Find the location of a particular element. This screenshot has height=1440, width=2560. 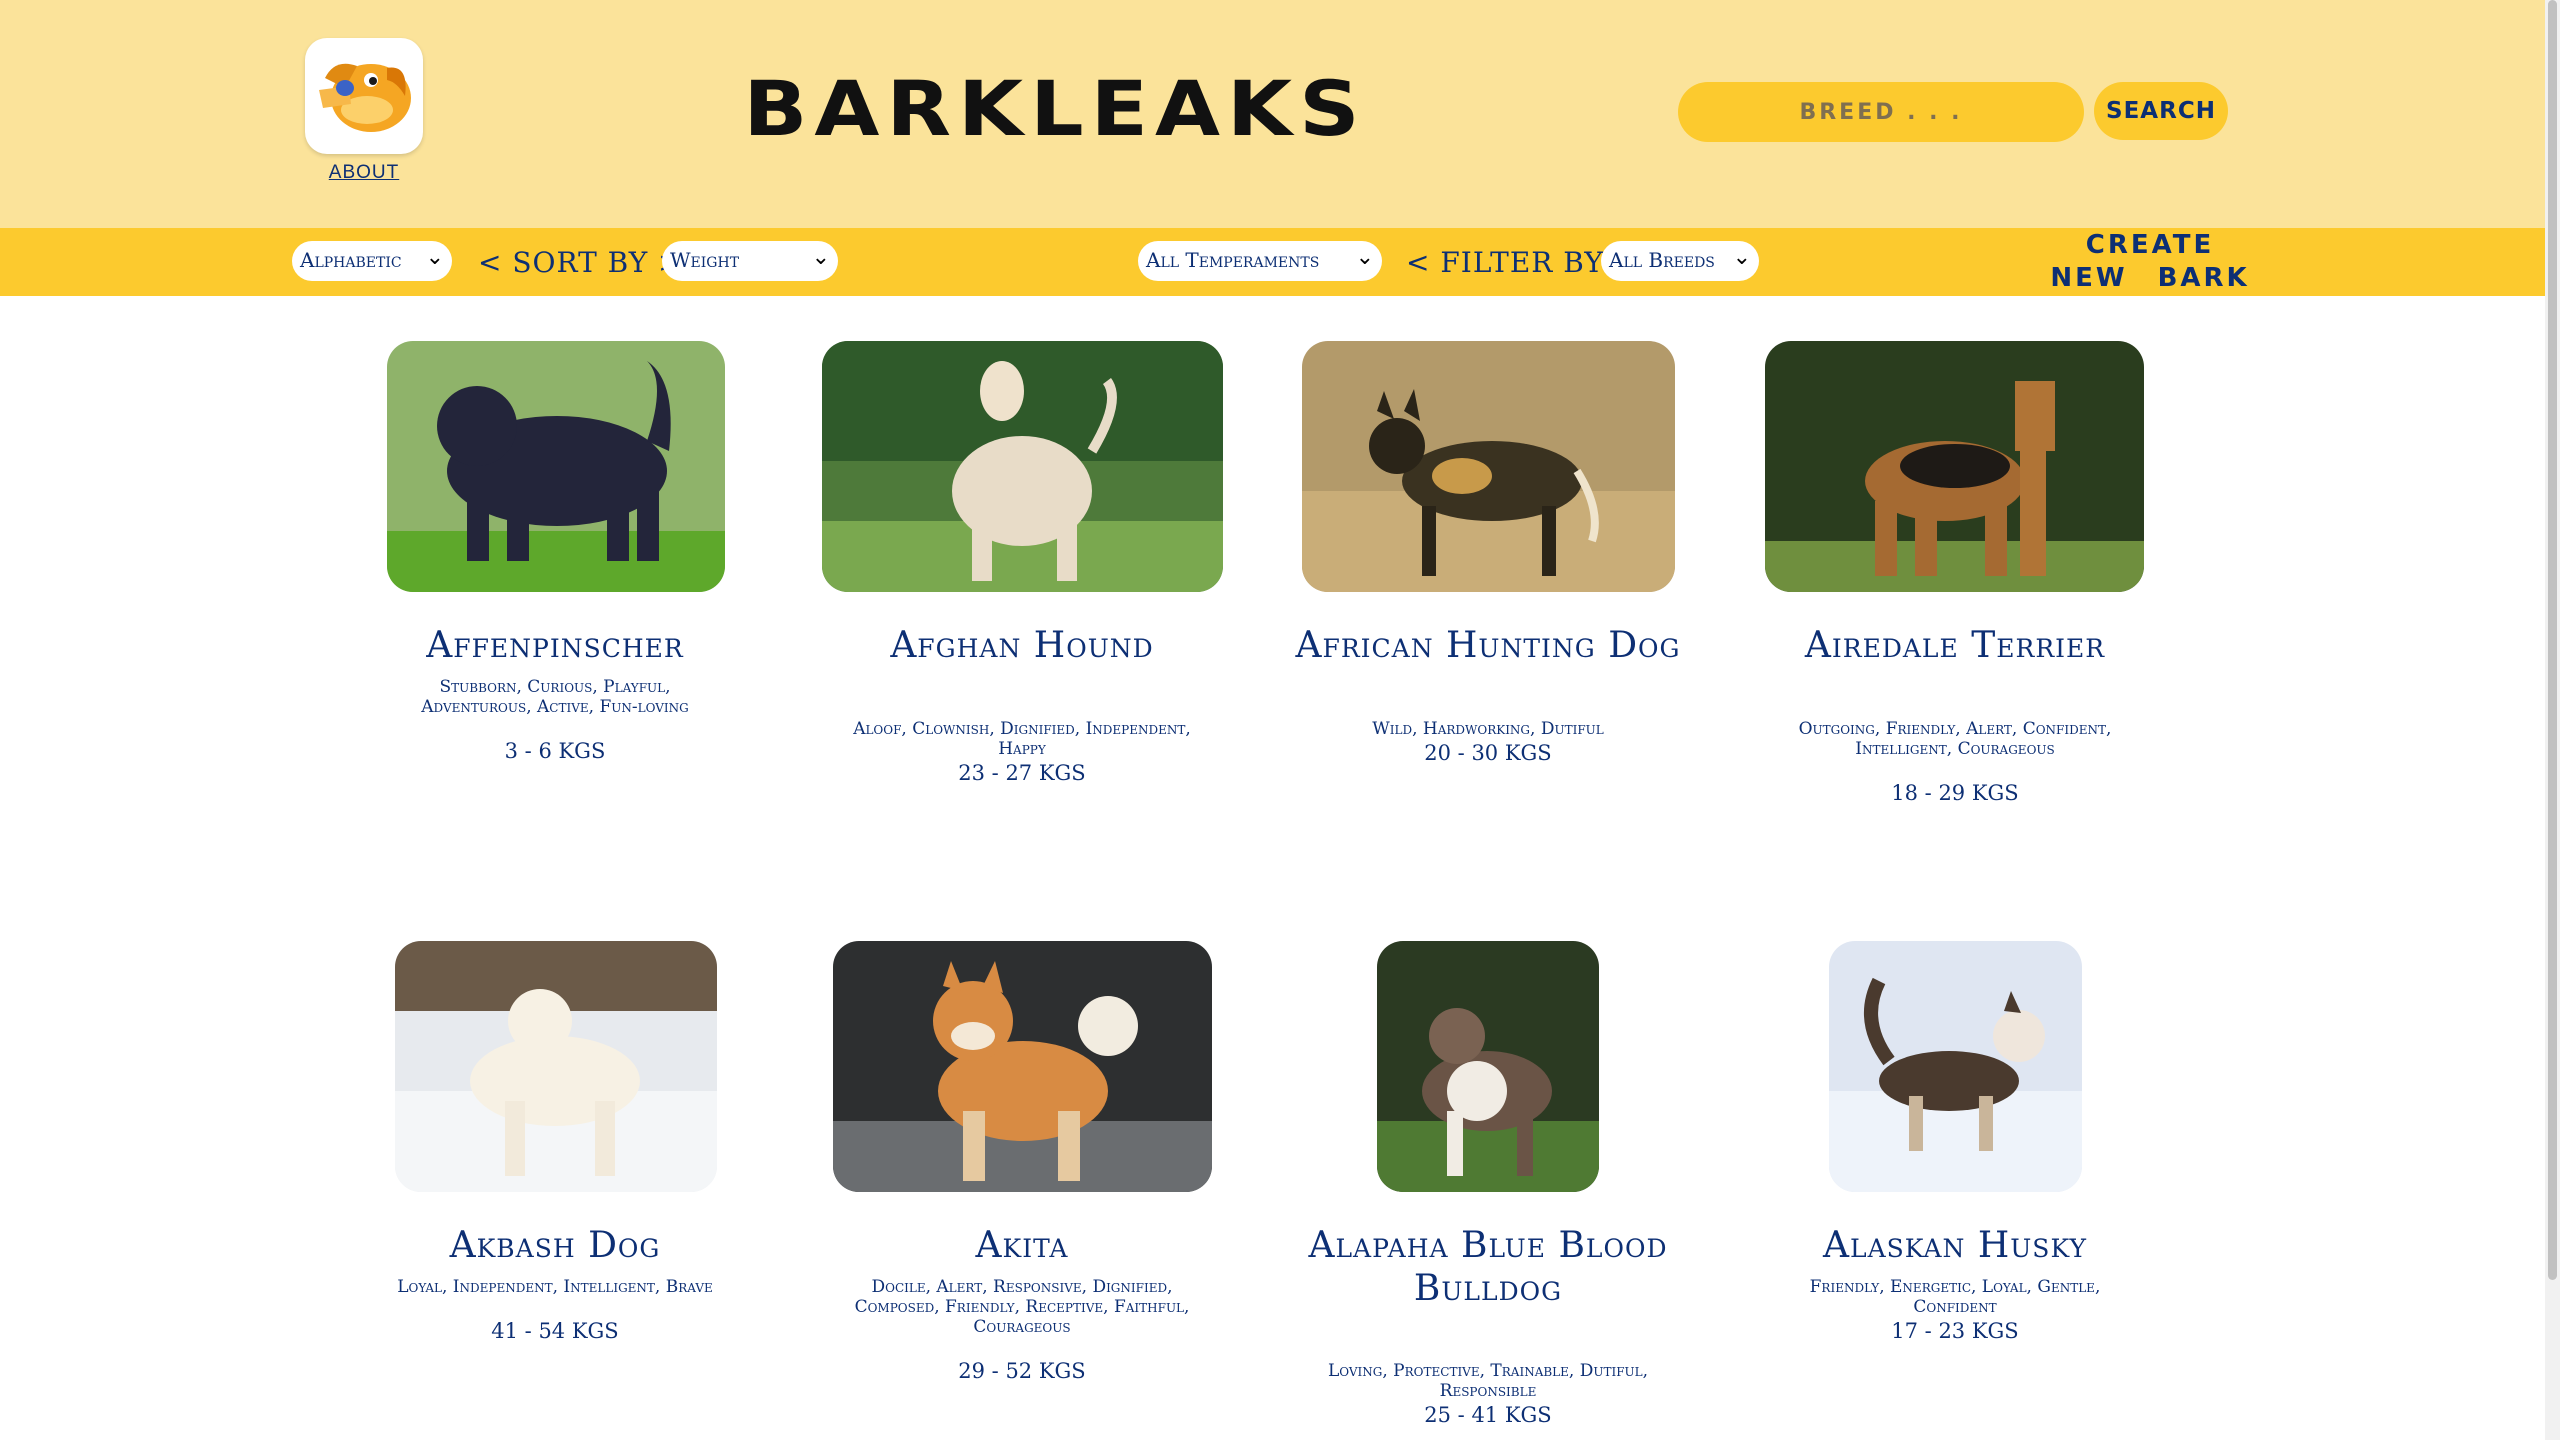

breed-temperaments: Loyal, Independent, Intelligent, Brave is located at coordinates (555, 1287).